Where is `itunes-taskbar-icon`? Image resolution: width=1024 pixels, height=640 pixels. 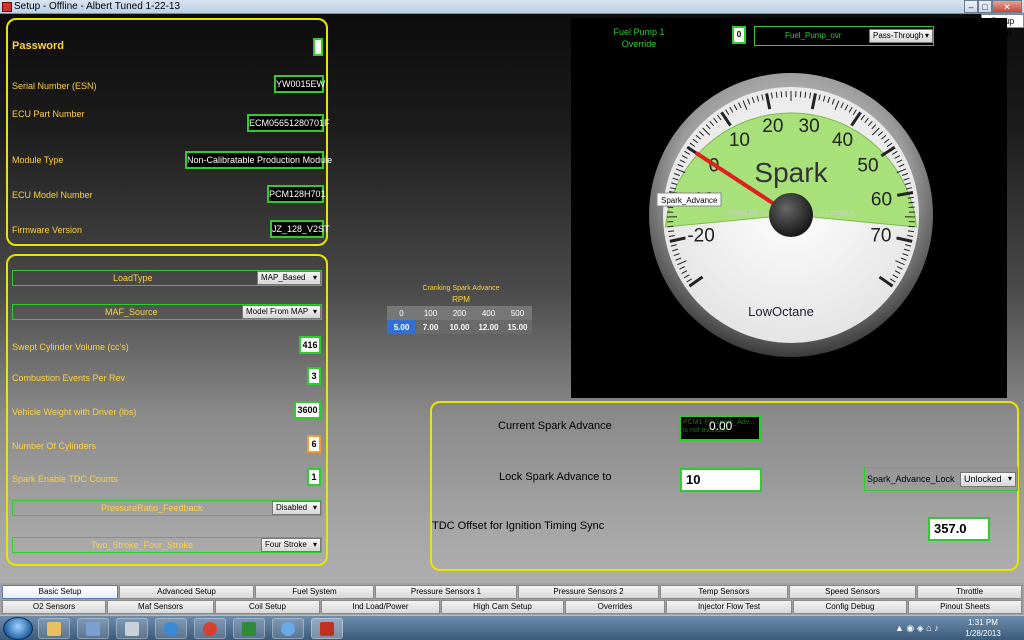 itunes-taskbar-icon is located at coordinates (288, 628).